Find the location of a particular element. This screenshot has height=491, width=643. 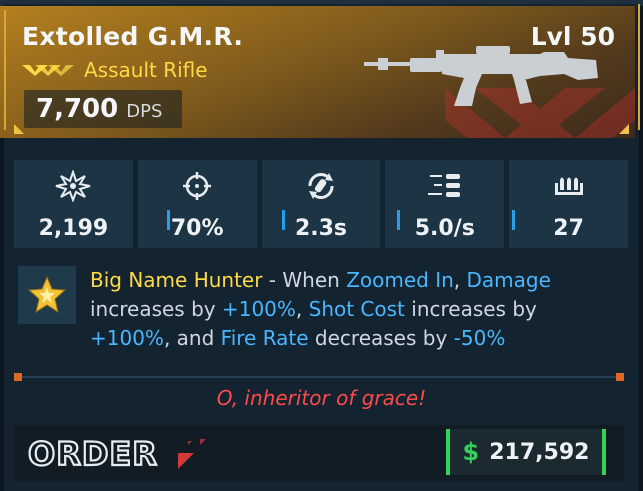

perk-keyword: -50% is located at coordinates (479, 338).